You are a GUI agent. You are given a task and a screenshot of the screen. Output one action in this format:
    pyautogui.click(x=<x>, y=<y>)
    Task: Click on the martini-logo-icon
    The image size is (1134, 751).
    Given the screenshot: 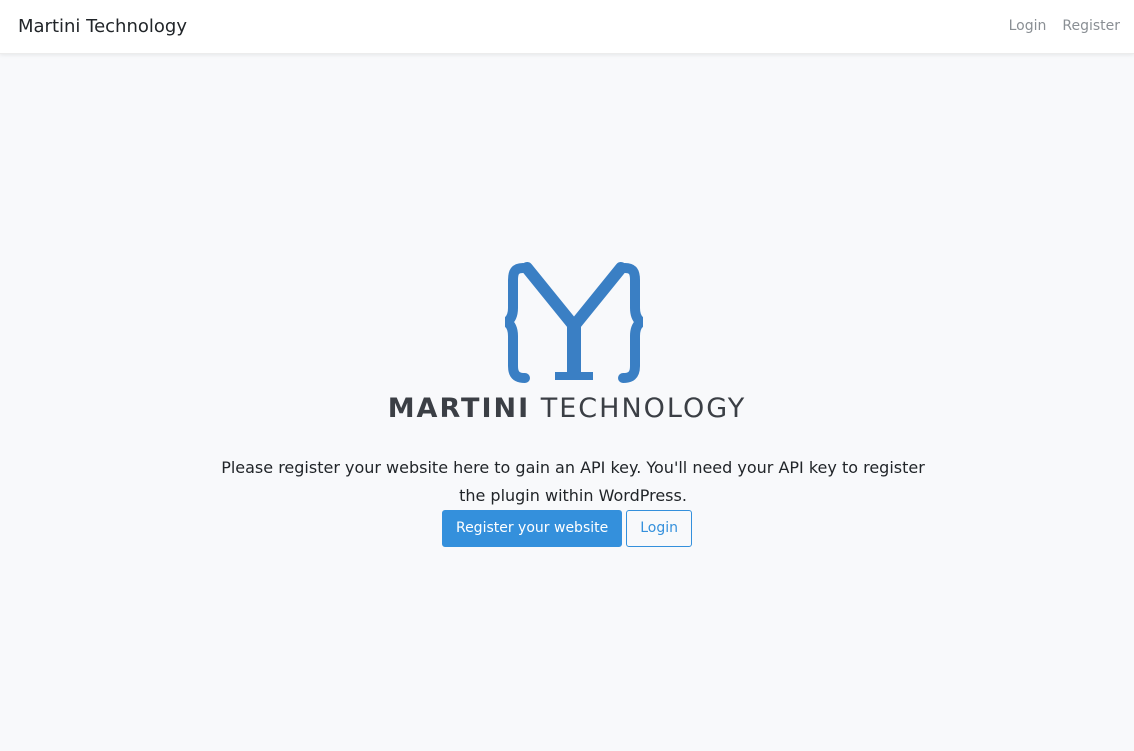 What is the action you would take?
    pyautogui.click(x=574, y=322)
    